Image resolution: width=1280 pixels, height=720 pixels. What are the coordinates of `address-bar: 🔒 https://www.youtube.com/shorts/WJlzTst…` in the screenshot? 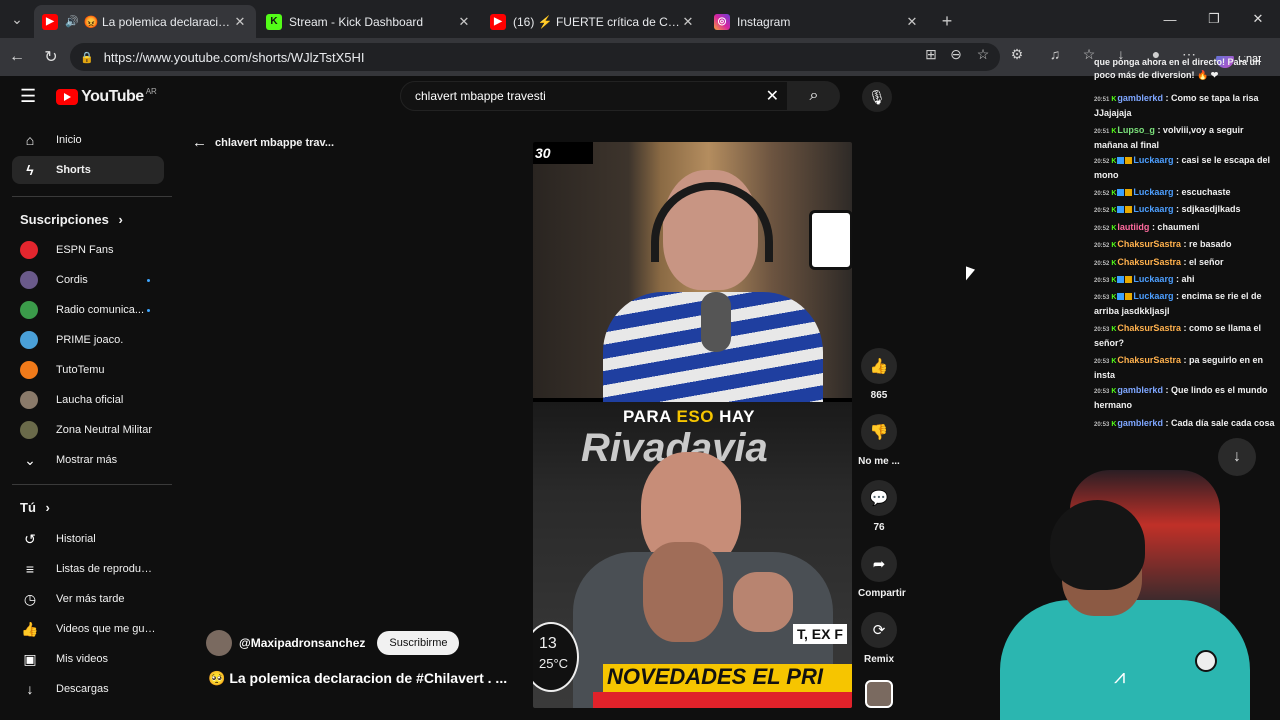 It's located at (535, 57).